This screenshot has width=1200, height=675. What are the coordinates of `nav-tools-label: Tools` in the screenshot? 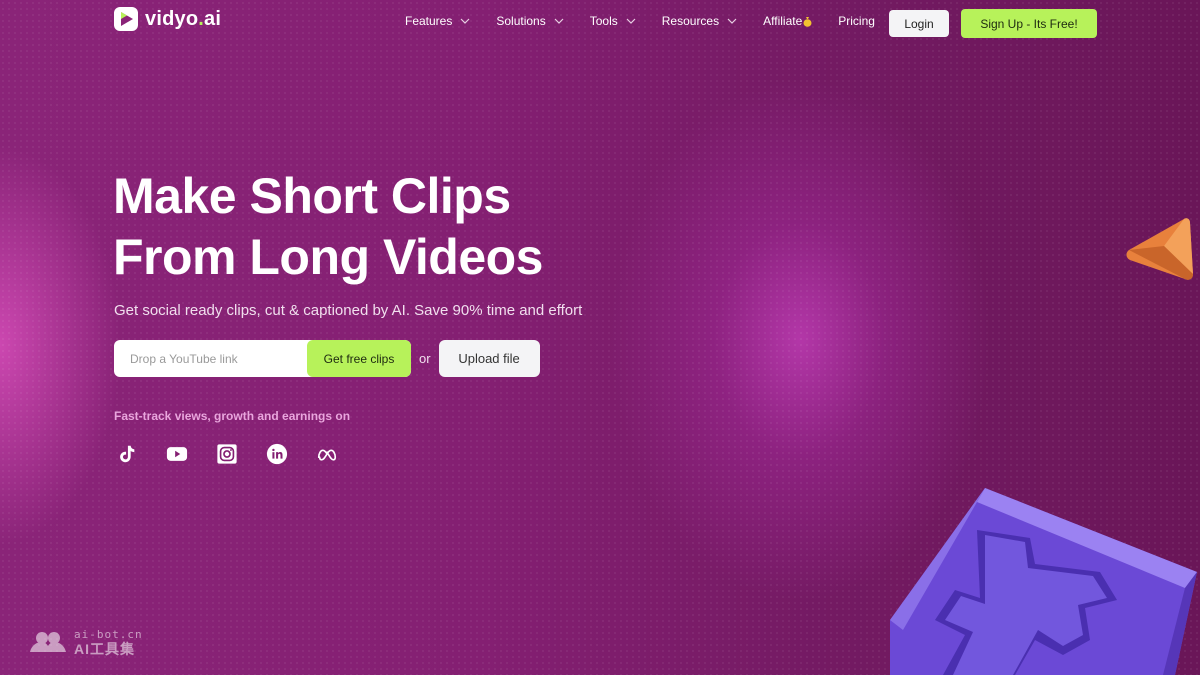 It's located at (603, 21).